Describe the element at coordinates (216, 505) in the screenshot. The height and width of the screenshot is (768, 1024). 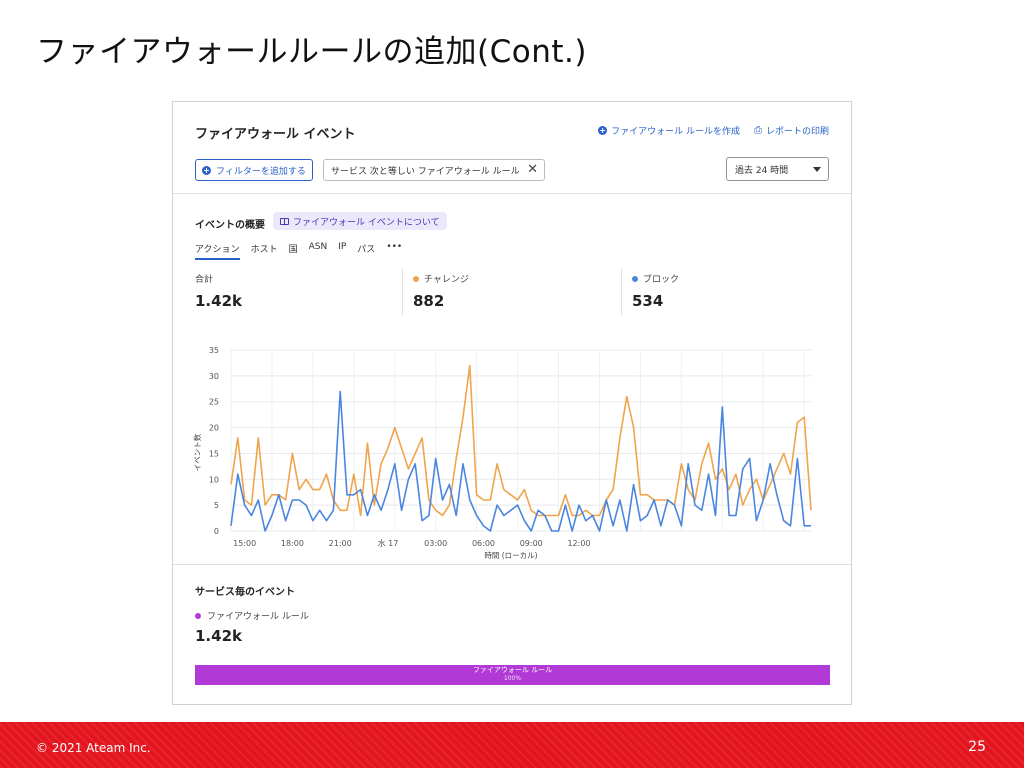
I see `y-tick-label: 5` at that location.